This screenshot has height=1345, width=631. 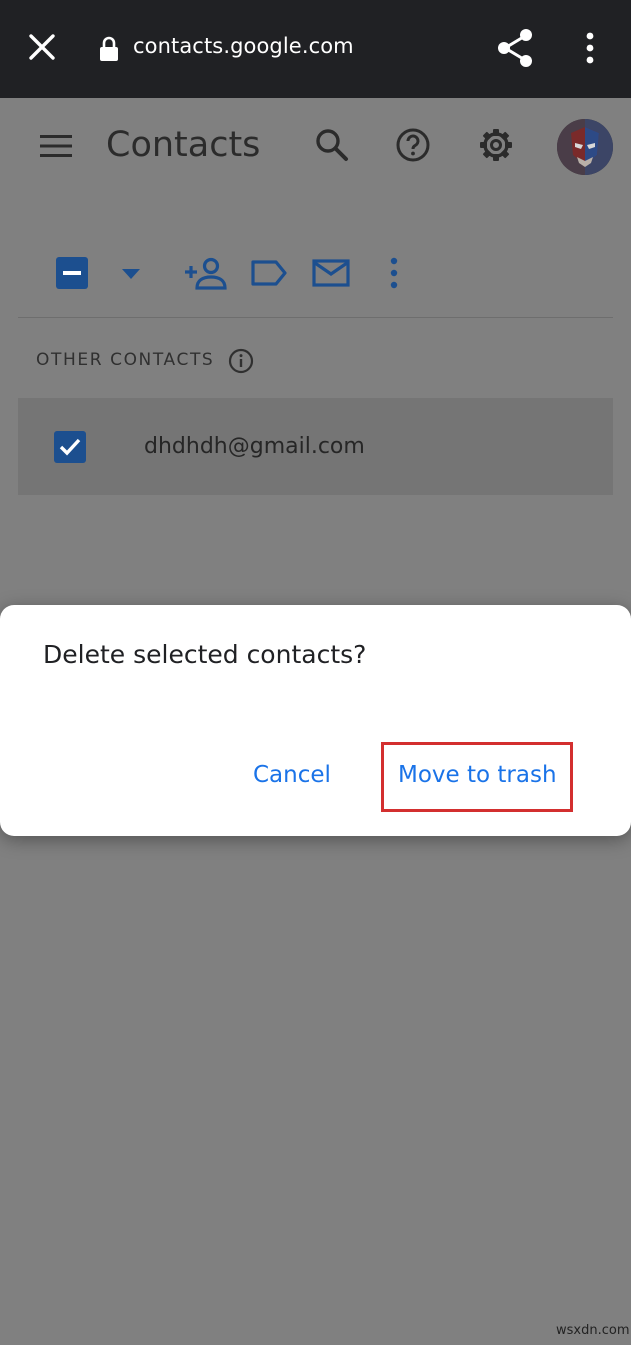 What do you see at coordinates (254, 446) in the screenshot?
I see `contact-email: dhdhdh@gmail.com` at bounding box center [254, 446].